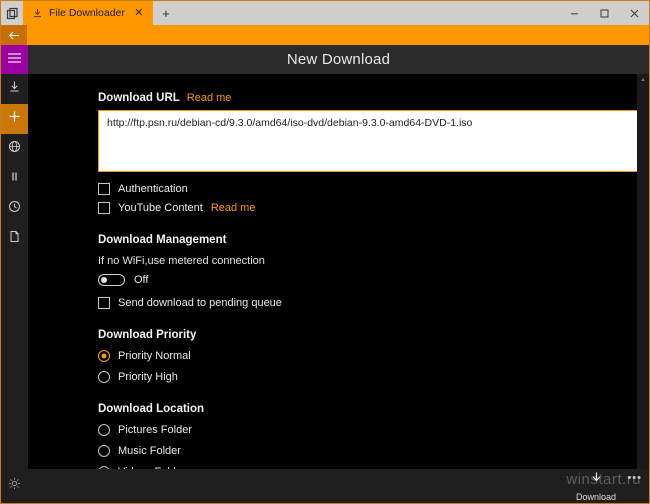 The width and height of the screenshot is (650, 504). What do you see at coordinates (338, 486) in the screenshot?
I see `bottom-app-bar: winstart.ru ••• Download` at bounding box center [338, 486].